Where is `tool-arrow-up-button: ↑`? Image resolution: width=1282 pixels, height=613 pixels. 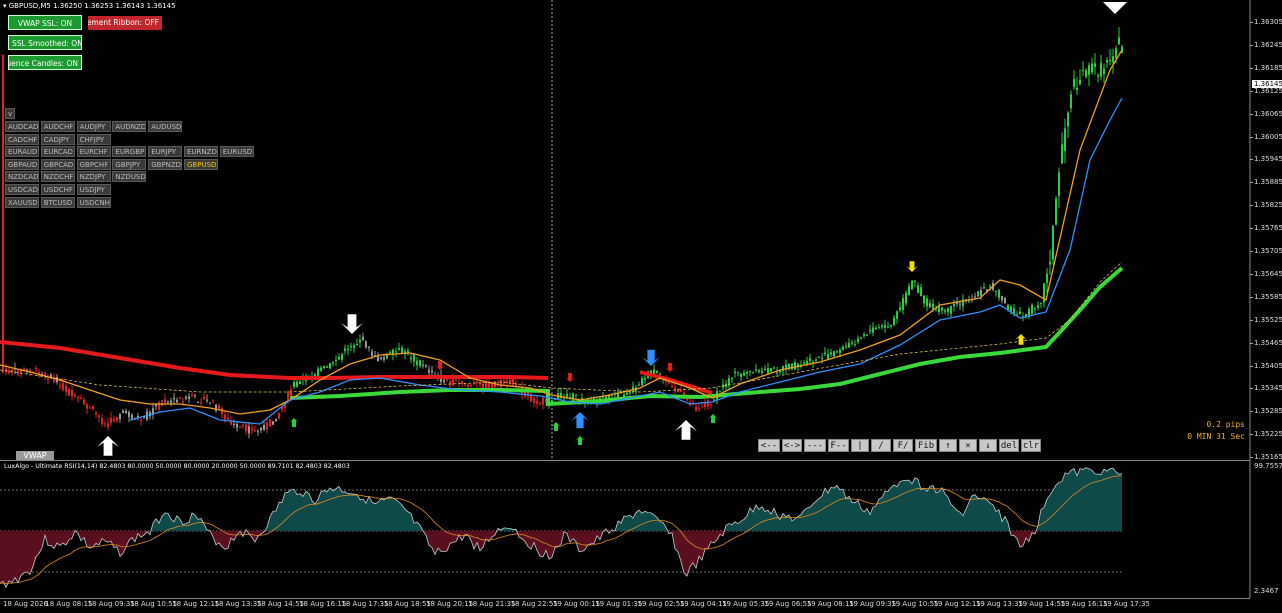 tool-arrow-up-button: ↑ is located at coordinates (948, 445).